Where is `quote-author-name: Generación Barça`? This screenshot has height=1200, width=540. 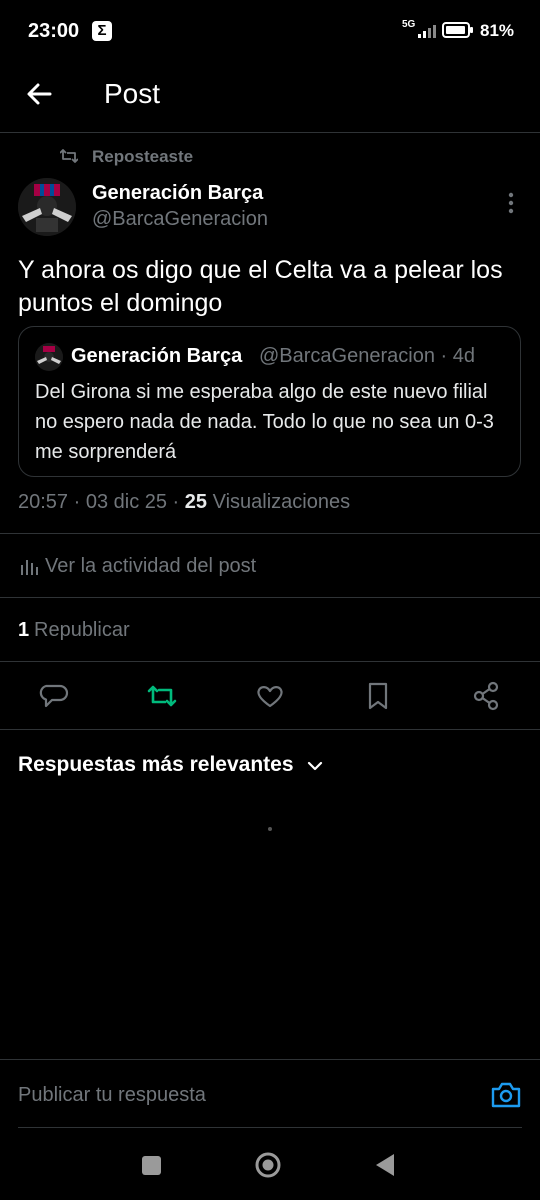
quote-author-name: Generación Barça is located at coordinates (157, 356).